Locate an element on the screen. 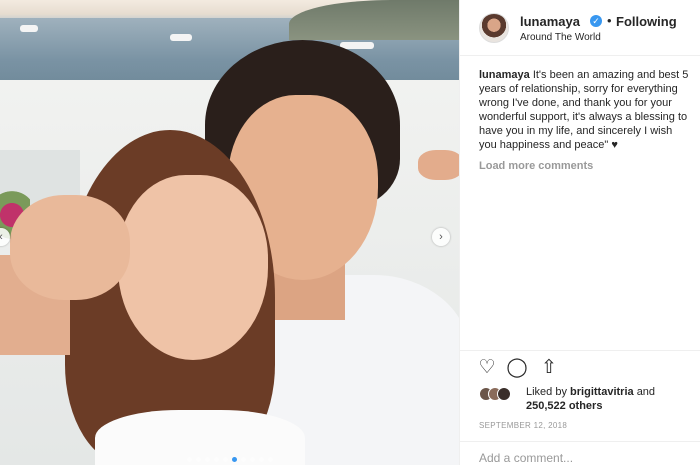 The image size is (700, 465). chevron-right-icon: › is located at coordinates (441, 237).